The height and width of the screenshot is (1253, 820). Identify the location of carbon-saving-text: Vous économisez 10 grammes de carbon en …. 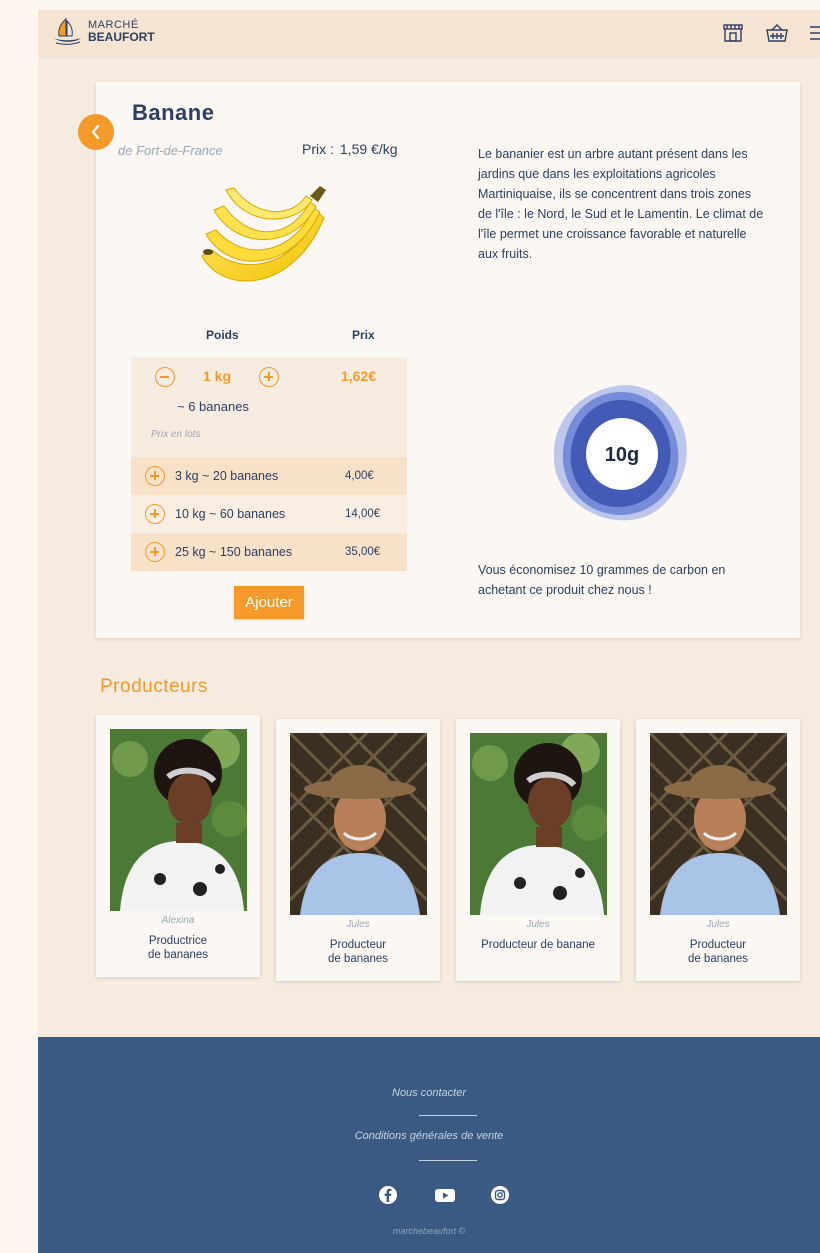
(602, 580).